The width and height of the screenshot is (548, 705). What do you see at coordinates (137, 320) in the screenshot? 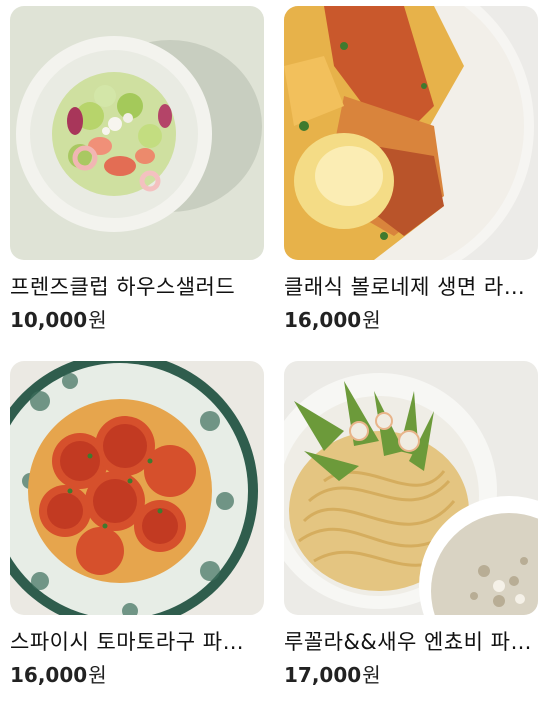
I see `product-price: 10,000원` at bounding box center [137, 320].